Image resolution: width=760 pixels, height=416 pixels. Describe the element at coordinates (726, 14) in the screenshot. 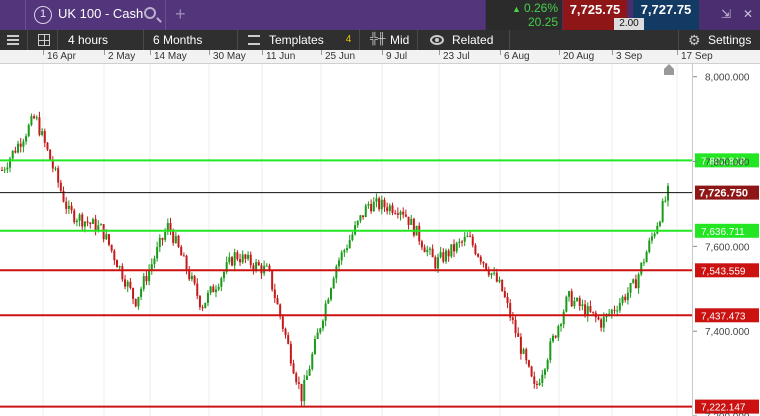

I see `collapse-icon: ⇲` at that location.